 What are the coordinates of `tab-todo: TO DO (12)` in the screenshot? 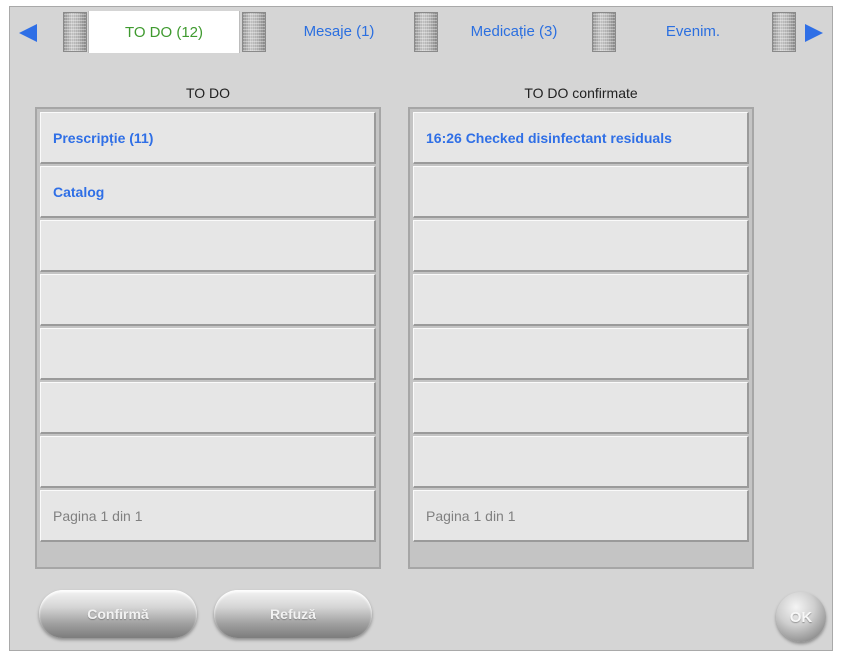 It's located at (164, 32).